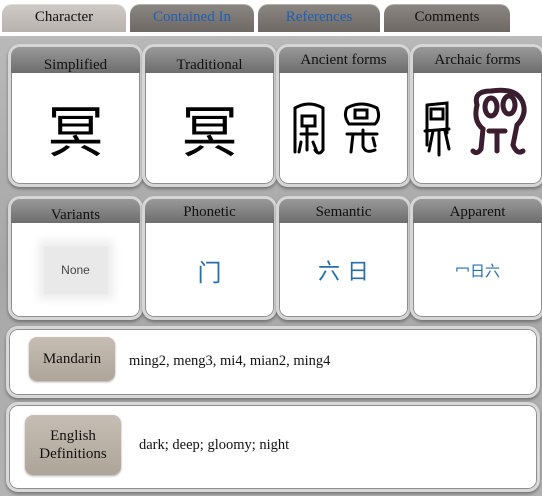 This screenshot has height=496, width=542. What do you see at coordinates (319, 18) in the screenshot?
I see `tab-references: References` at bounding box center [319, 18].